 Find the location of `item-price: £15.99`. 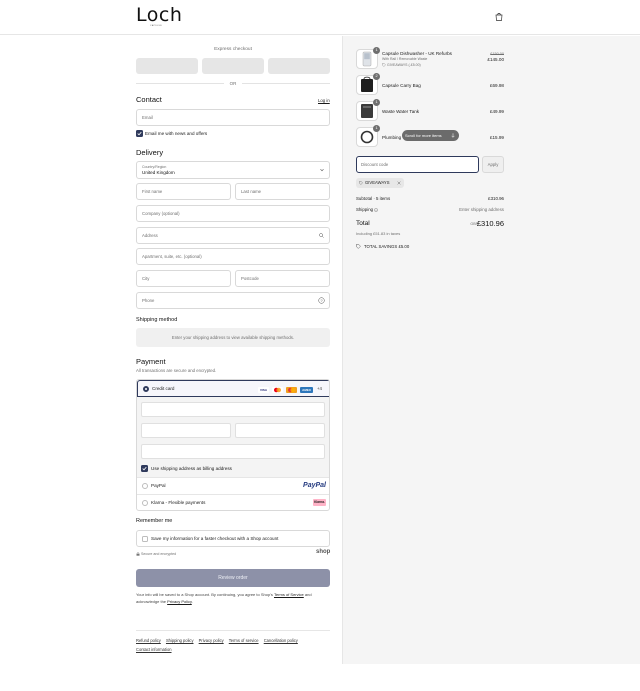

item-price: £15.99 is located at coordinates (496, 137).